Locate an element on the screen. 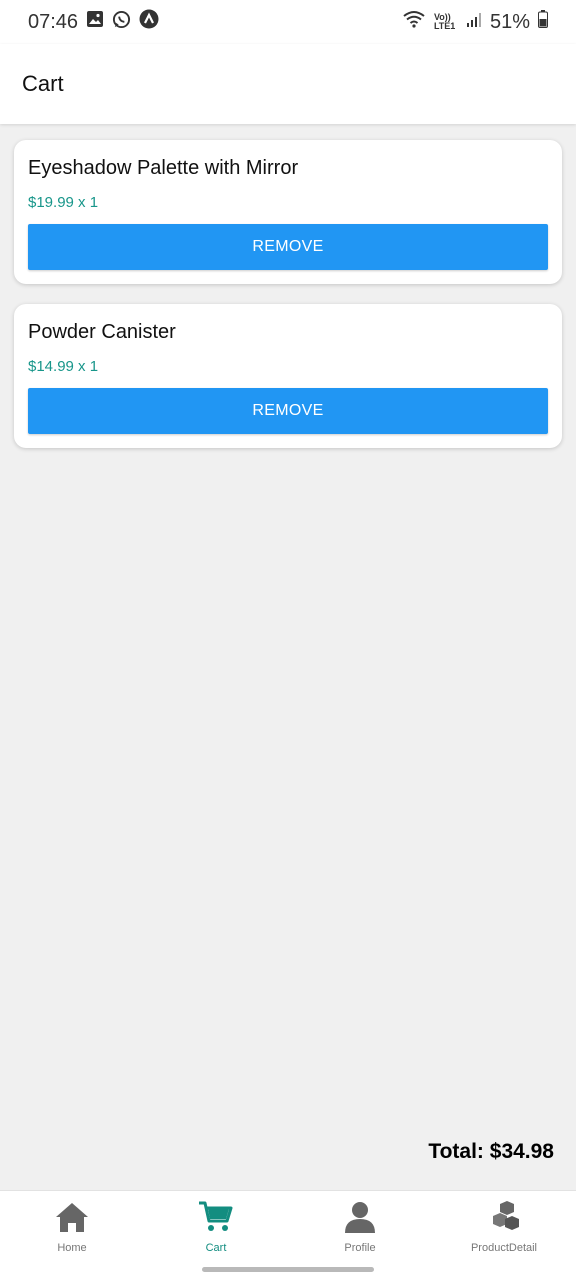 This screenshot has height=1281, width=576. battery-percent: 51% is located at coordinates (509, 21).